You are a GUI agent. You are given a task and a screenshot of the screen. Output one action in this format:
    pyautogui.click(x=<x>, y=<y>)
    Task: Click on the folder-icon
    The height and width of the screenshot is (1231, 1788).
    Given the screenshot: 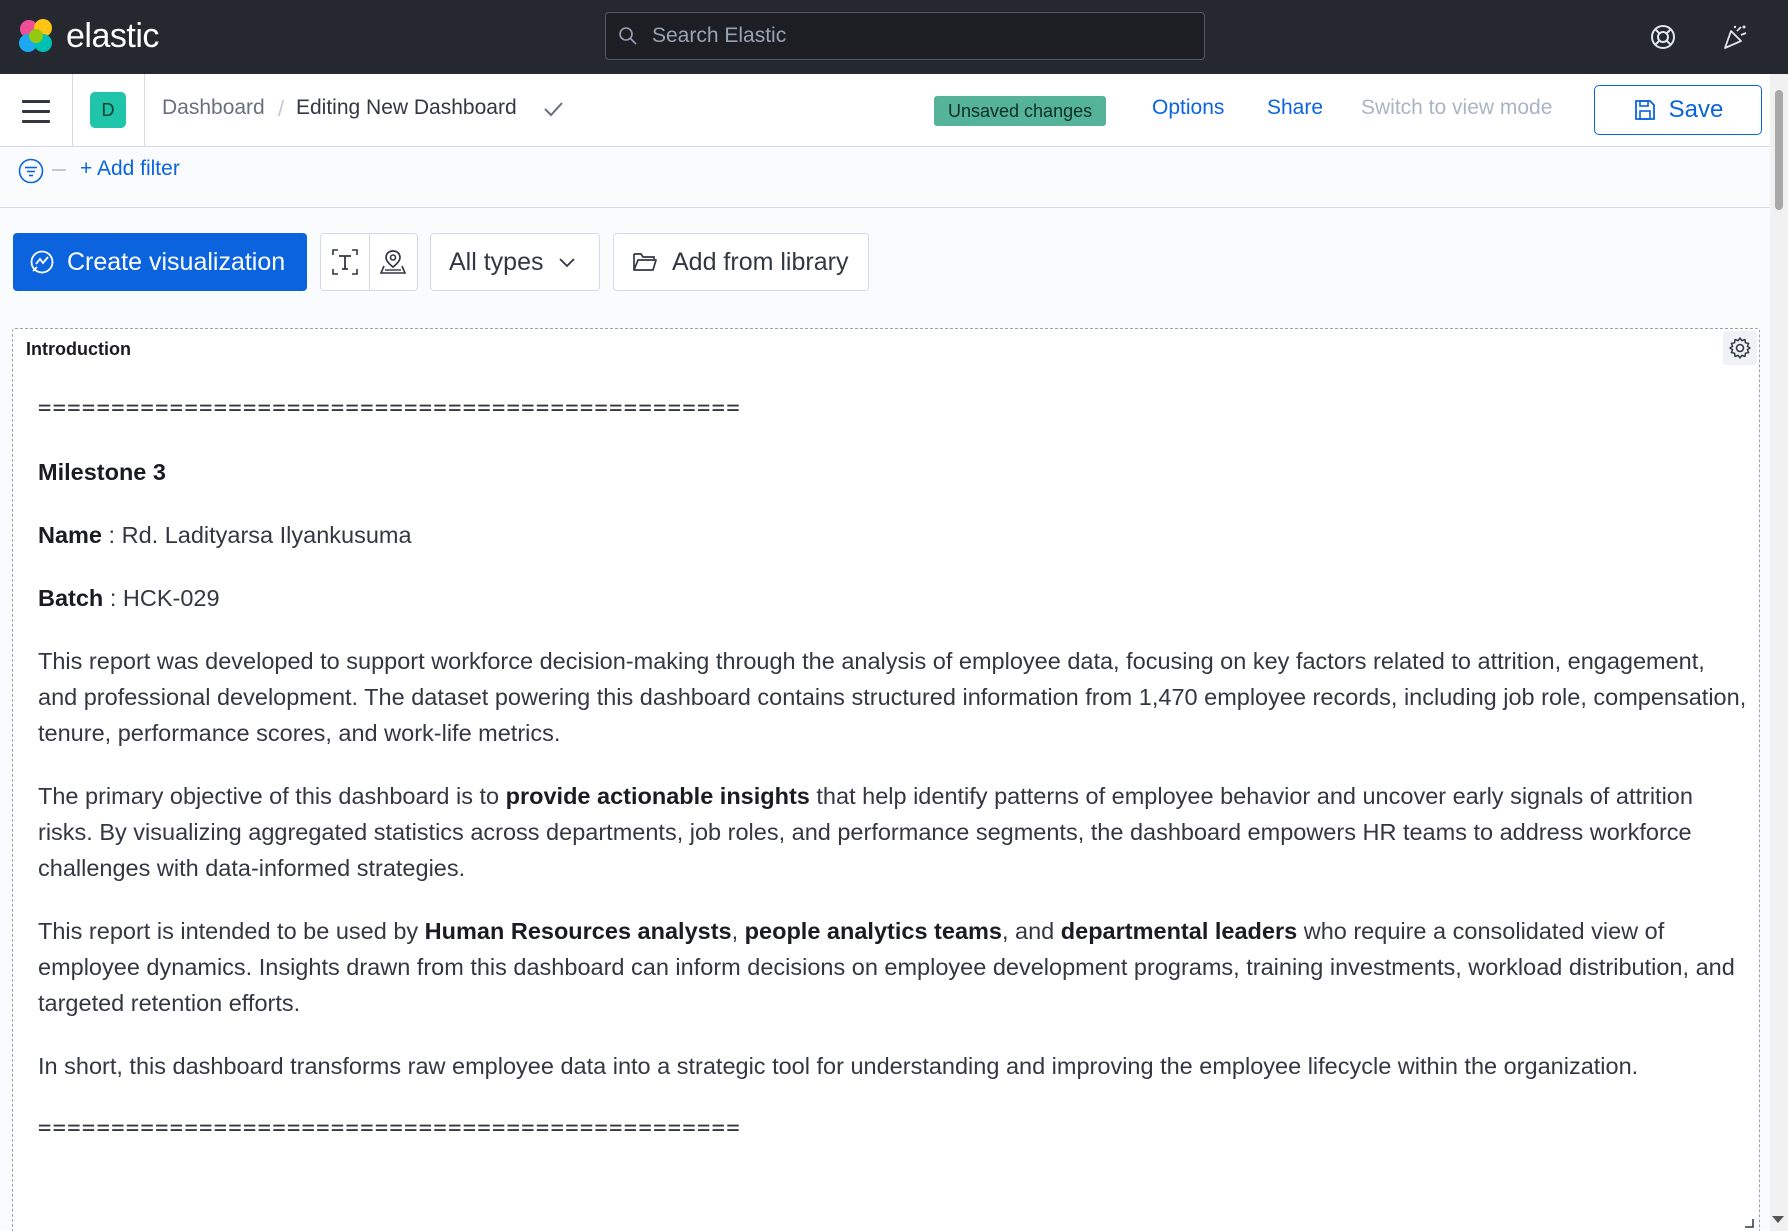 What is the action you would take?
    pyautogui.click(x=645, y=262)
    